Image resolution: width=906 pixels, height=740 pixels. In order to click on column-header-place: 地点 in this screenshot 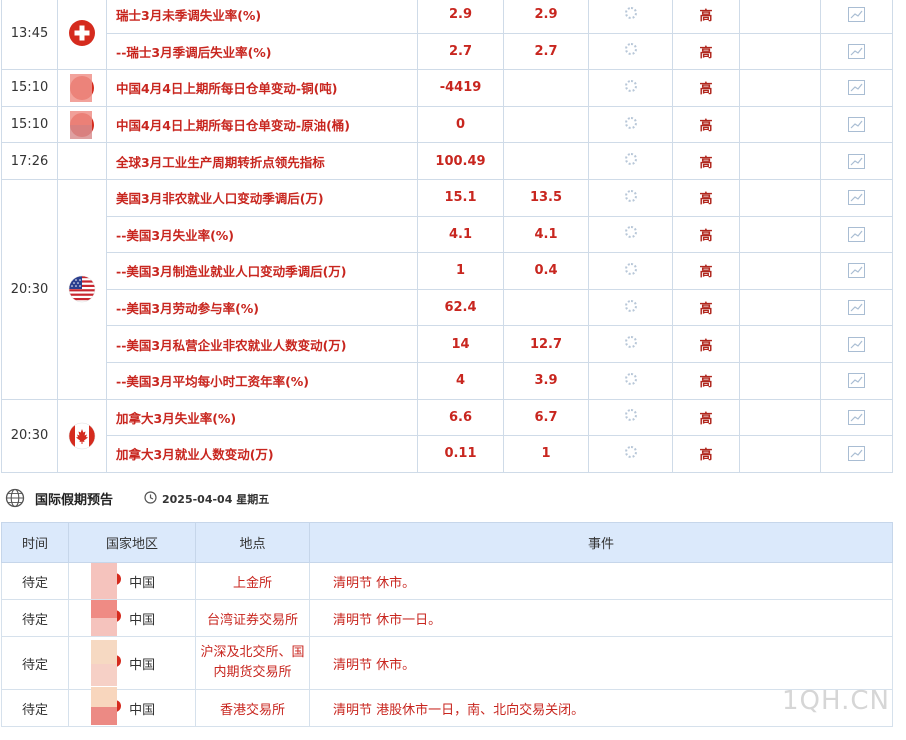, I will do `click(252, 542)`.